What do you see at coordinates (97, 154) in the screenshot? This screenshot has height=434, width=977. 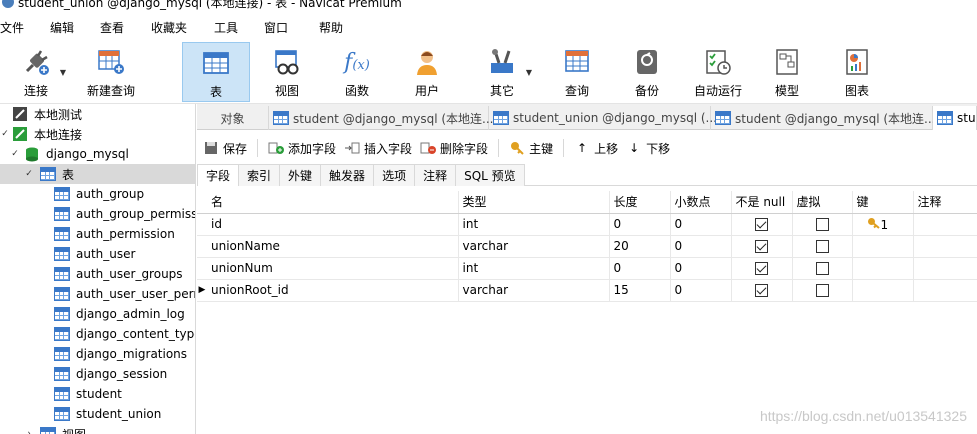 I see `tree-item-database: ✓ django_mysql` at bounding box center [97, 154].